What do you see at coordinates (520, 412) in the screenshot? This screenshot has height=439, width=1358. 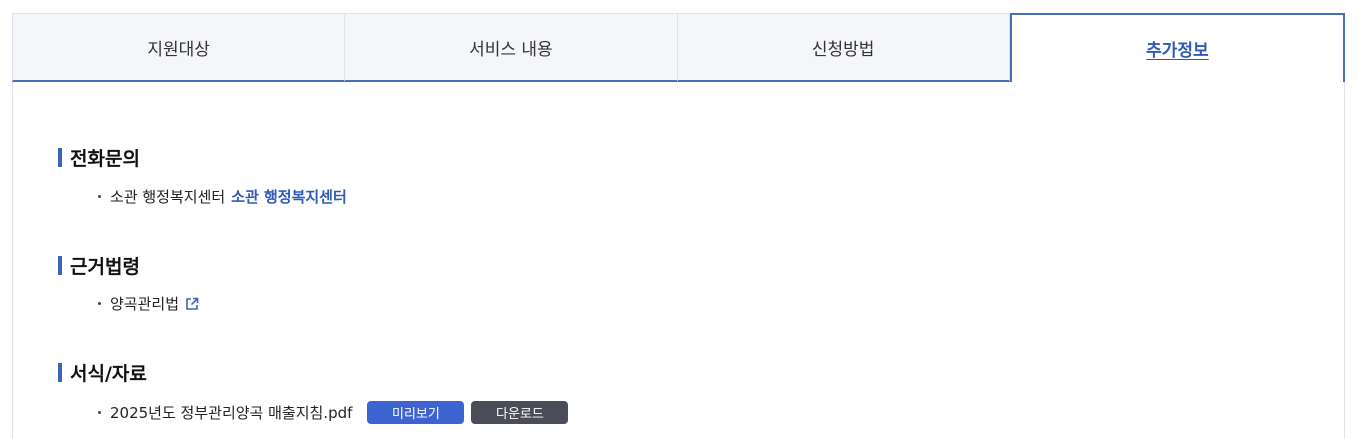 I see `download-button: 다운로드` at bounding box center [520, 412].